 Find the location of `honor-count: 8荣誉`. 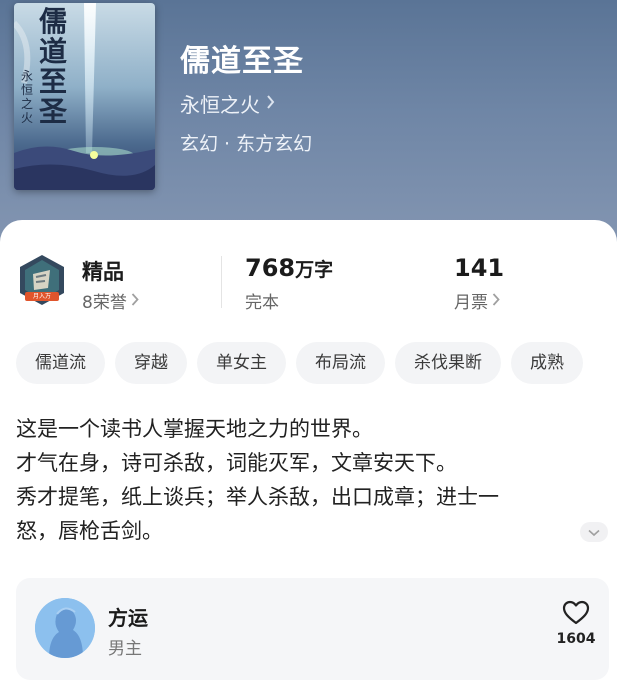

honor-count: 8荣誉 is located at coordinates (104, 303).